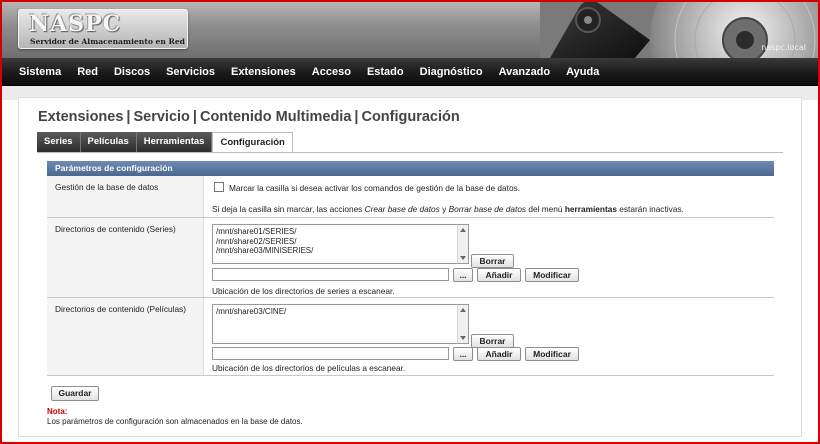  What do you see at coordinates (340, 232) in the screenshot?
I see `list-item: /mnt/share01/SERIES/` at bounding box center [340, 232].